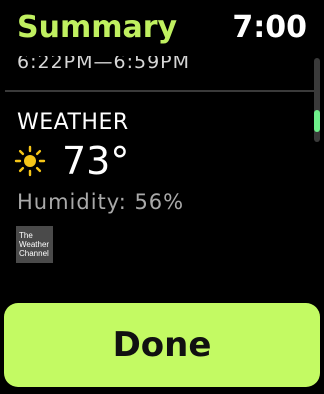 This screenshot has width=324, height=394. What do you see at coordinates (96, 161) in the screenshot?
I see `temperature-value: 73°` at bounding box center [96, 161].